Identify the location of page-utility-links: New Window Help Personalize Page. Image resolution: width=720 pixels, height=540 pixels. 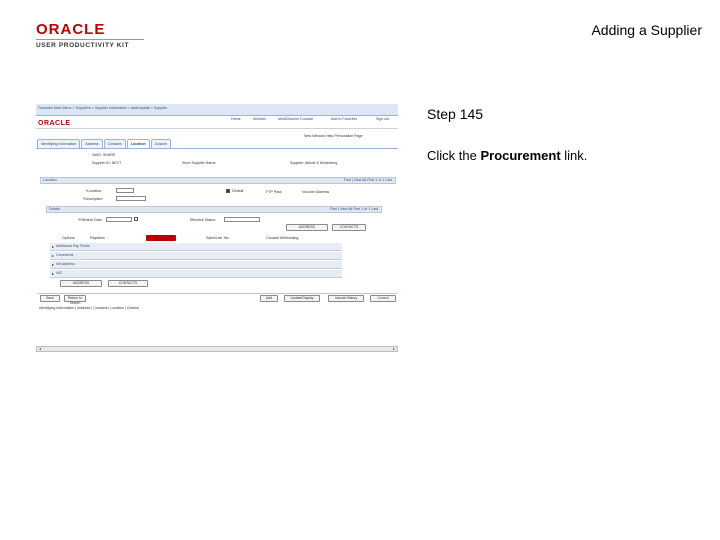
(333, 136).